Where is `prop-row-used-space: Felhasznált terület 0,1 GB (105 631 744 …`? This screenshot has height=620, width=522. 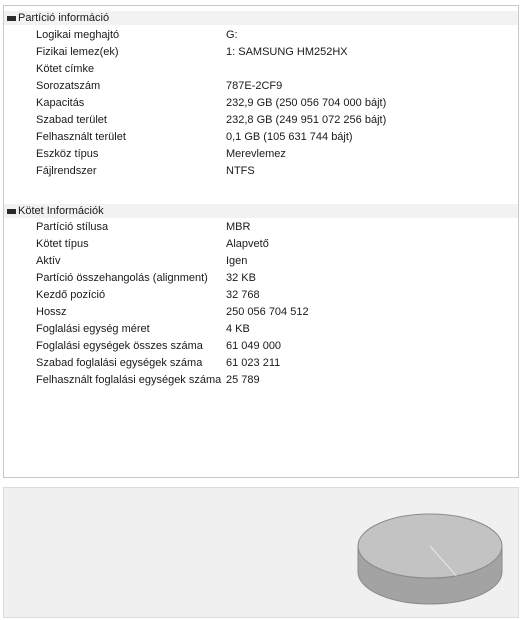
prop-row-used-space: Felhasznált terület 0,1 GB (105 631 744 … is located at coordinates (261, 137).